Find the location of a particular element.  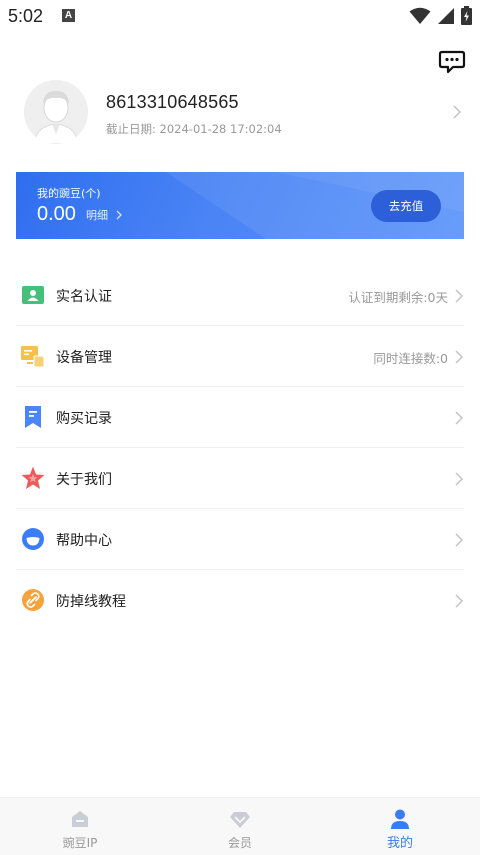

tab-mine: 我的 is located at coordinates (400, 826).